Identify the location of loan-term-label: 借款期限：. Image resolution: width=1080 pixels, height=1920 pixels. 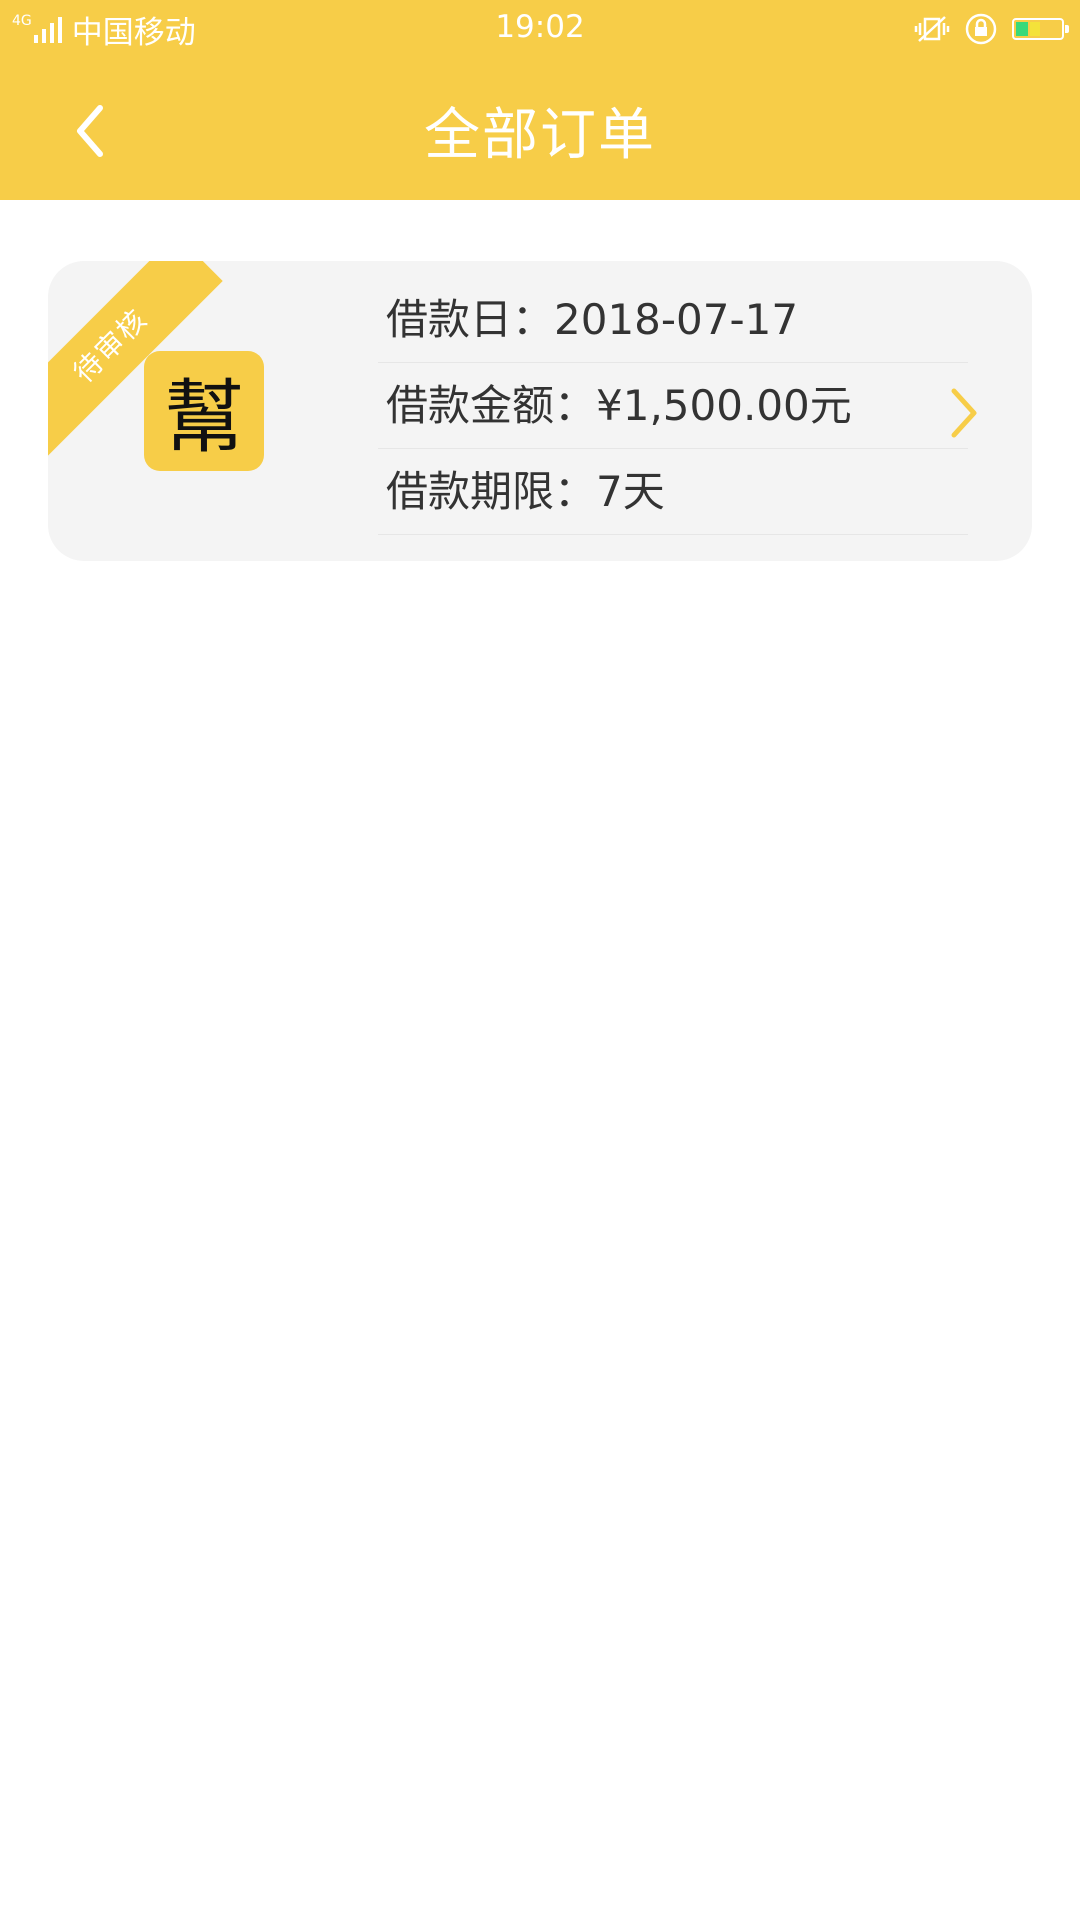
(491, 491).